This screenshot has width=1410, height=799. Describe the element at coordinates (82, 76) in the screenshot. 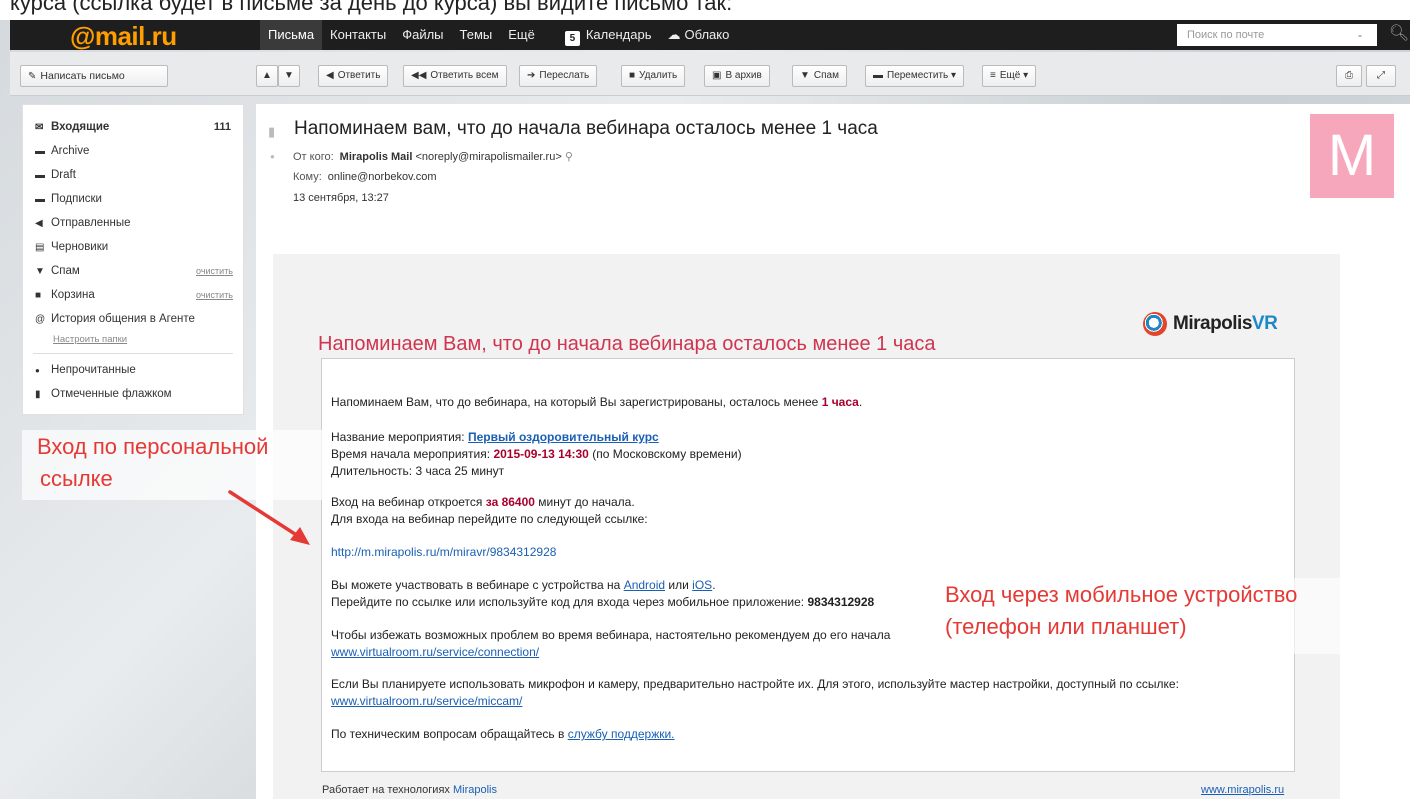

I see `compose-label: Написать письмо` at that location.